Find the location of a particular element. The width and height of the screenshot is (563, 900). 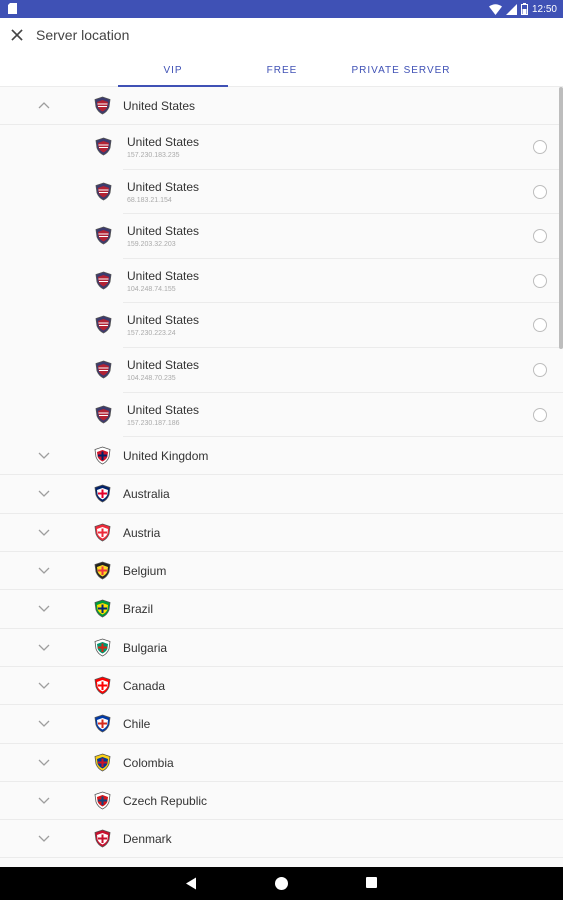

country-row-united-kingdom: United Kingdom is located at coordinates (281, 456).